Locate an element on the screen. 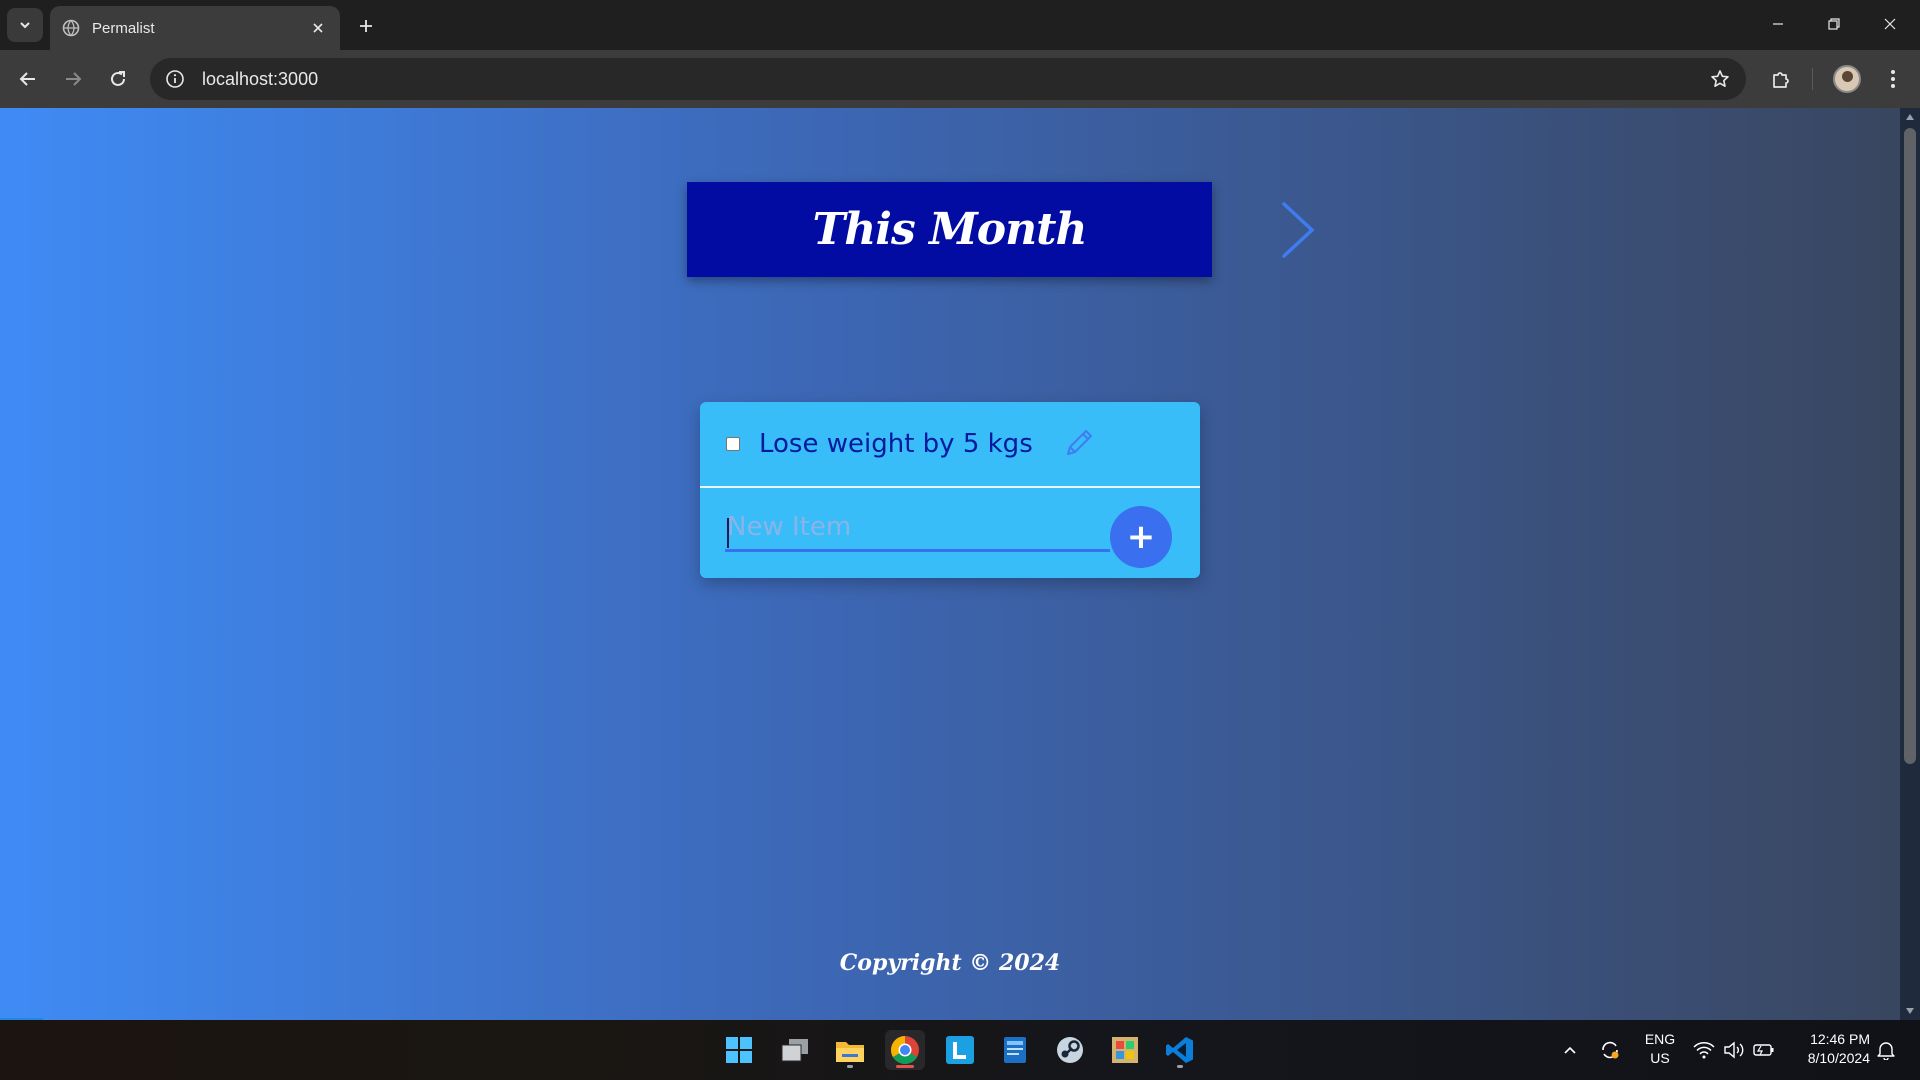  windows-logo-icon is located at coordinates (739, 1050).